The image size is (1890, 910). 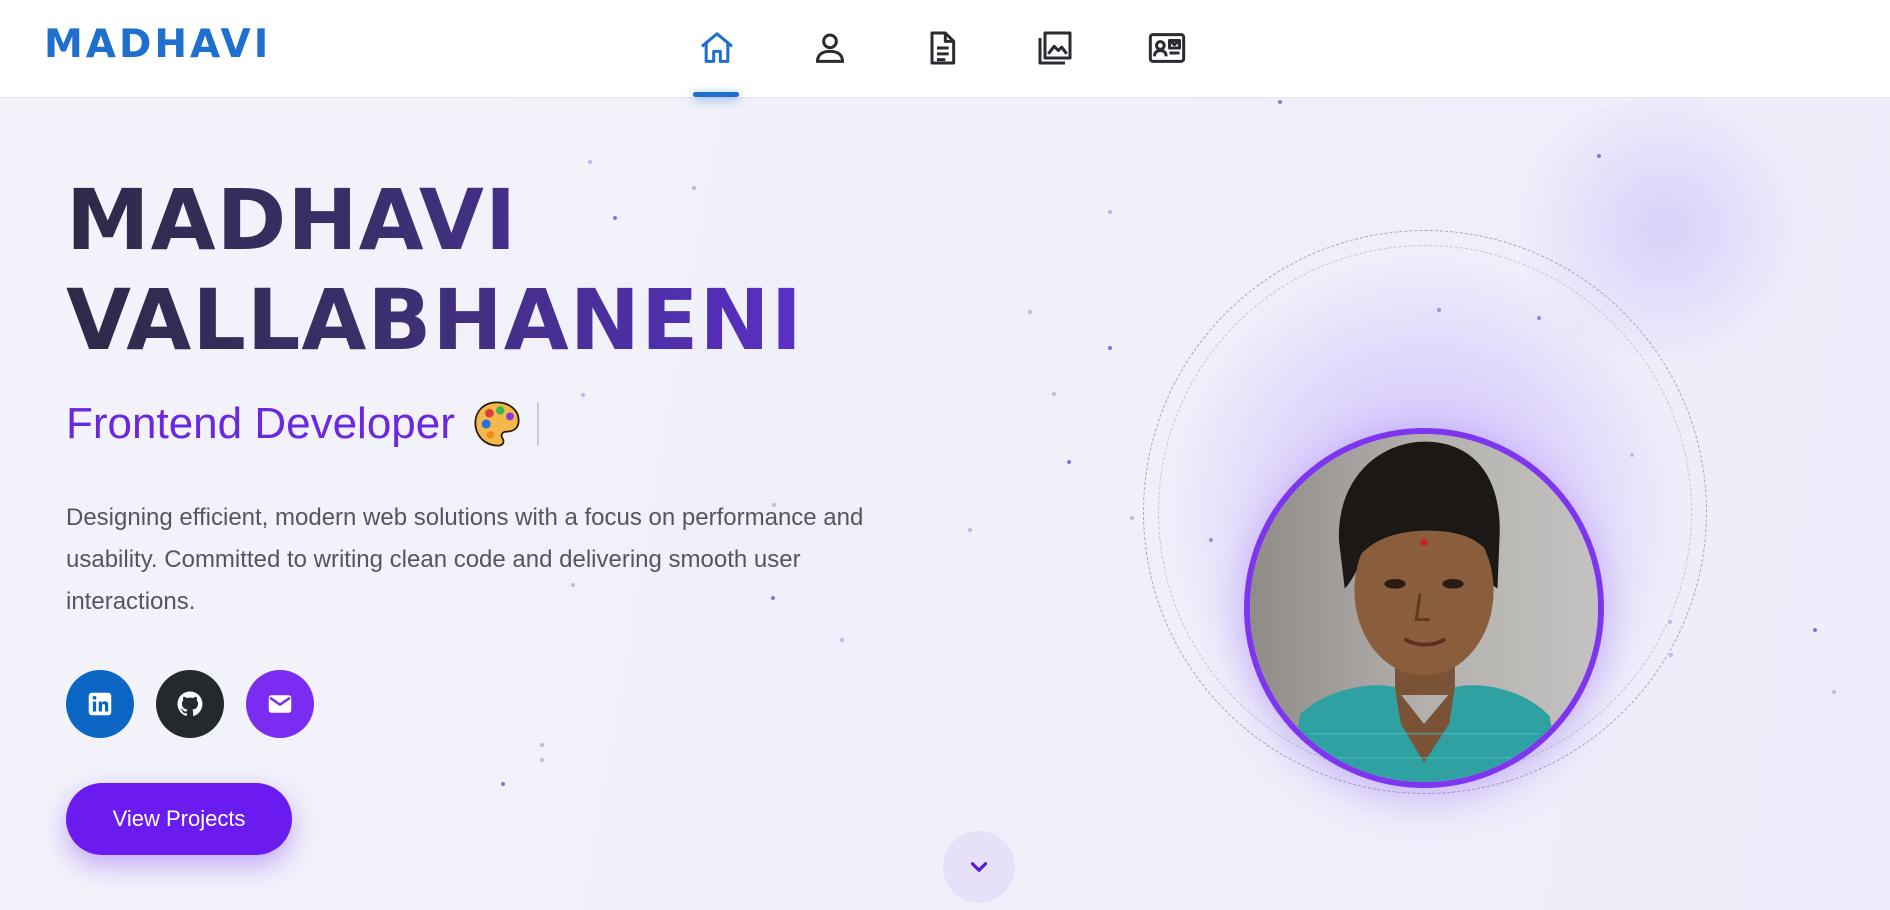 I want to click on linkedin-button, so click(x=100, y=704).